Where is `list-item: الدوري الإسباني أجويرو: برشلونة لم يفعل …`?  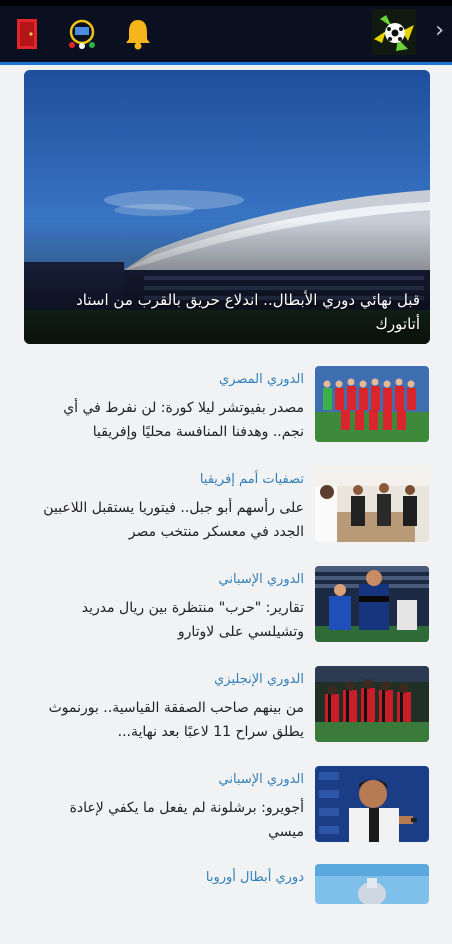
list-item: الدوري الإسباني أجويرو: برشلونة لم يفعل … is located at coordinates (226, 806).